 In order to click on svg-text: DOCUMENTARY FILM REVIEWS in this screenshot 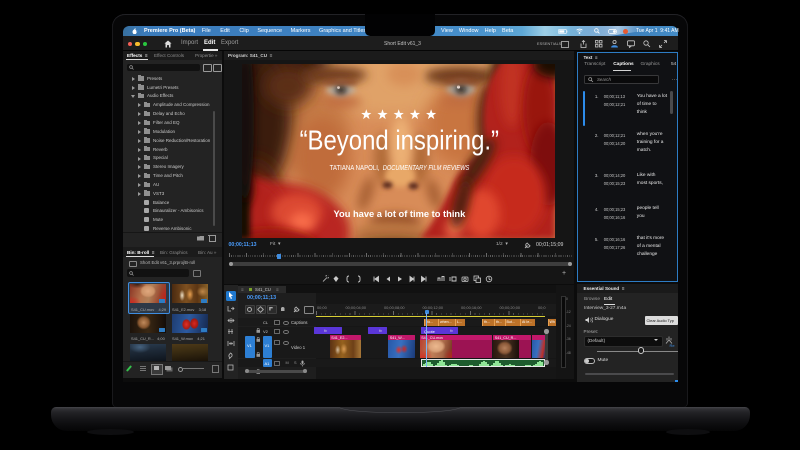, I will do `click(426, 168)`.